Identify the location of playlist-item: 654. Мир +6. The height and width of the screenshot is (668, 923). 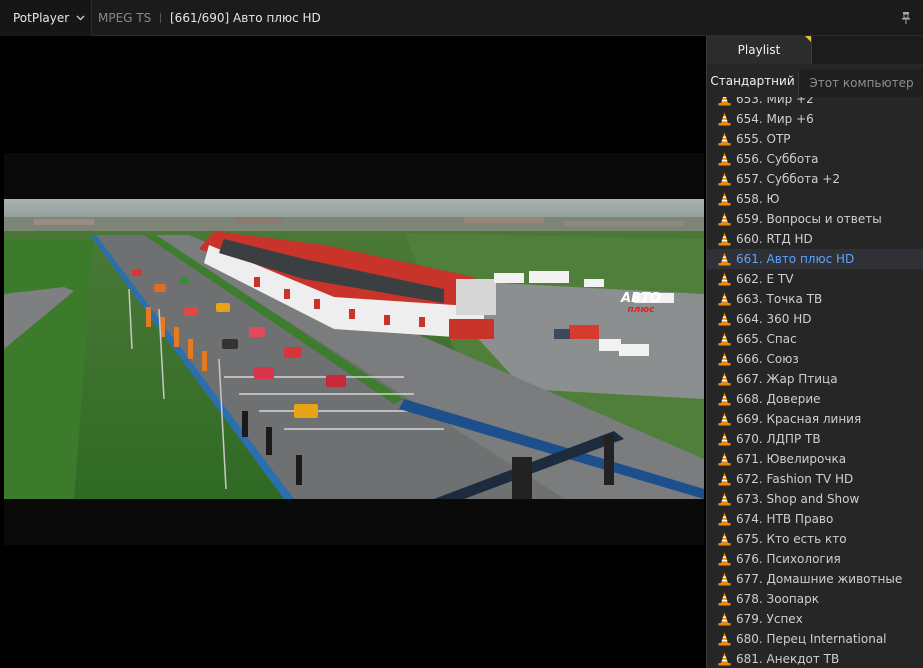
(815, 119).